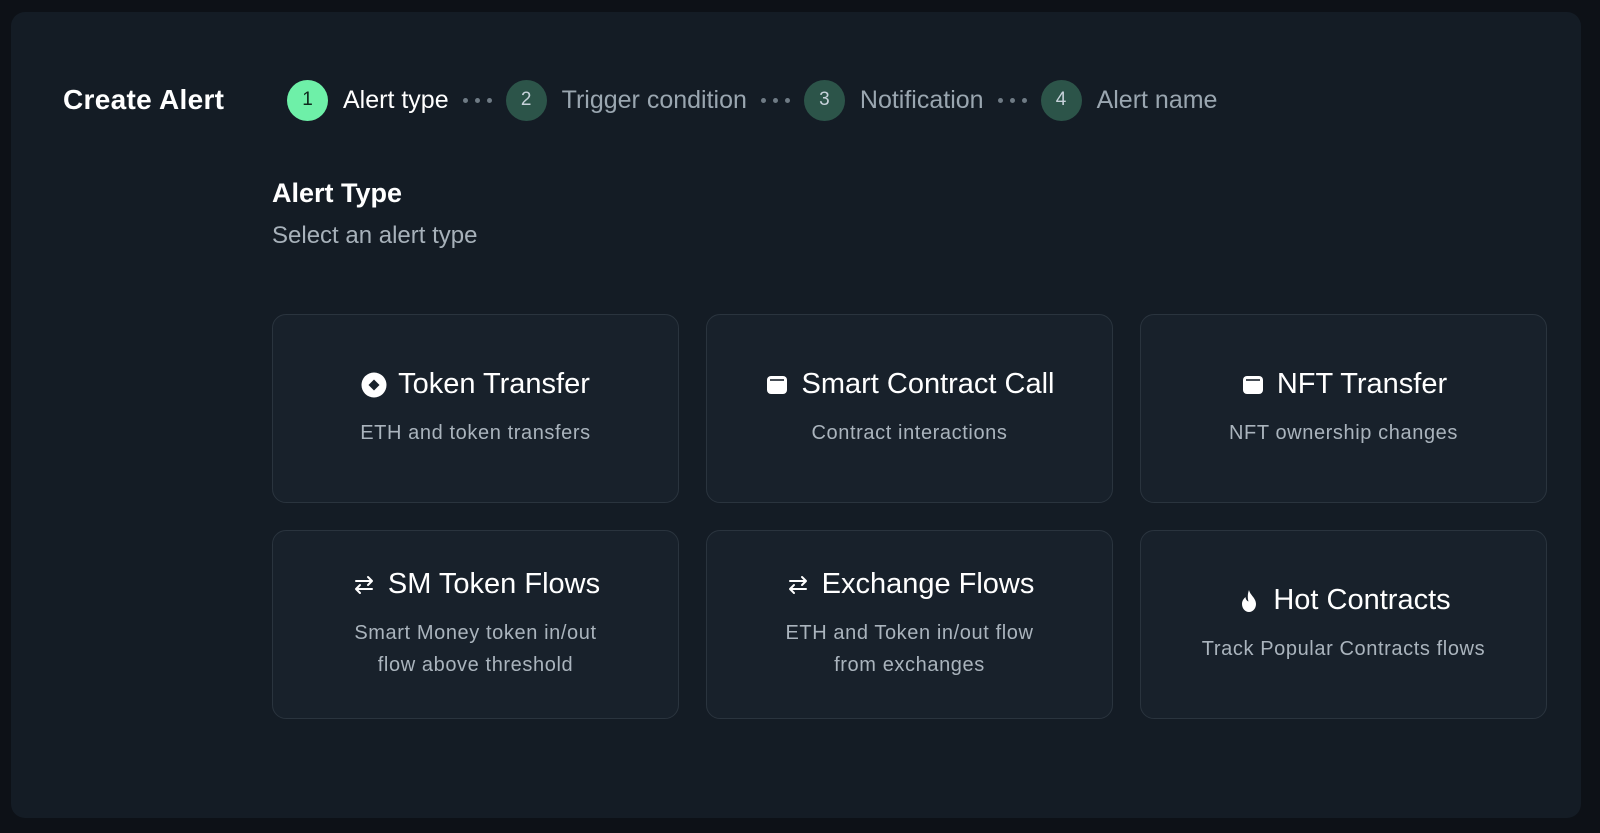 This screenshot has height=833, width=1600. I want to click on card-title: Smart Contract Call, so click(928, 384).